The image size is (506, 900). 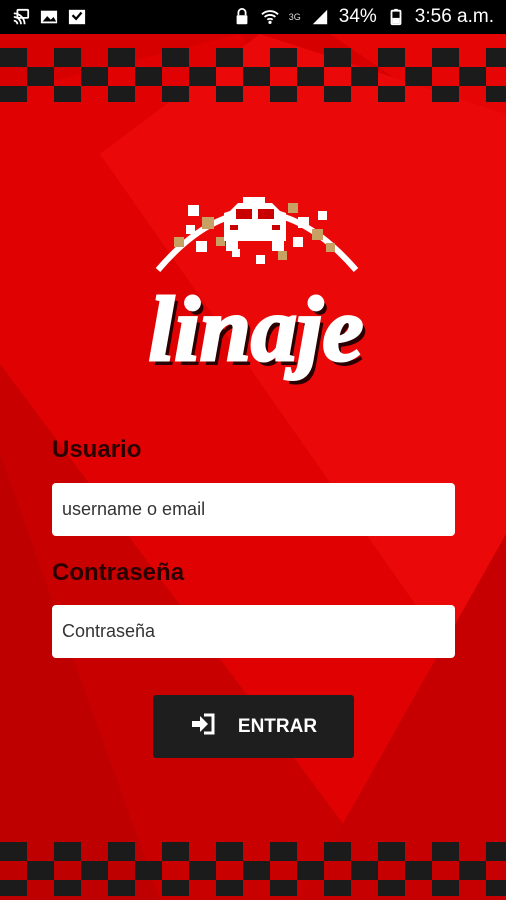 What do you see at coordinates (77, 17) in the screenshot?
I see `download-icon` at bounding box center [77, 17].